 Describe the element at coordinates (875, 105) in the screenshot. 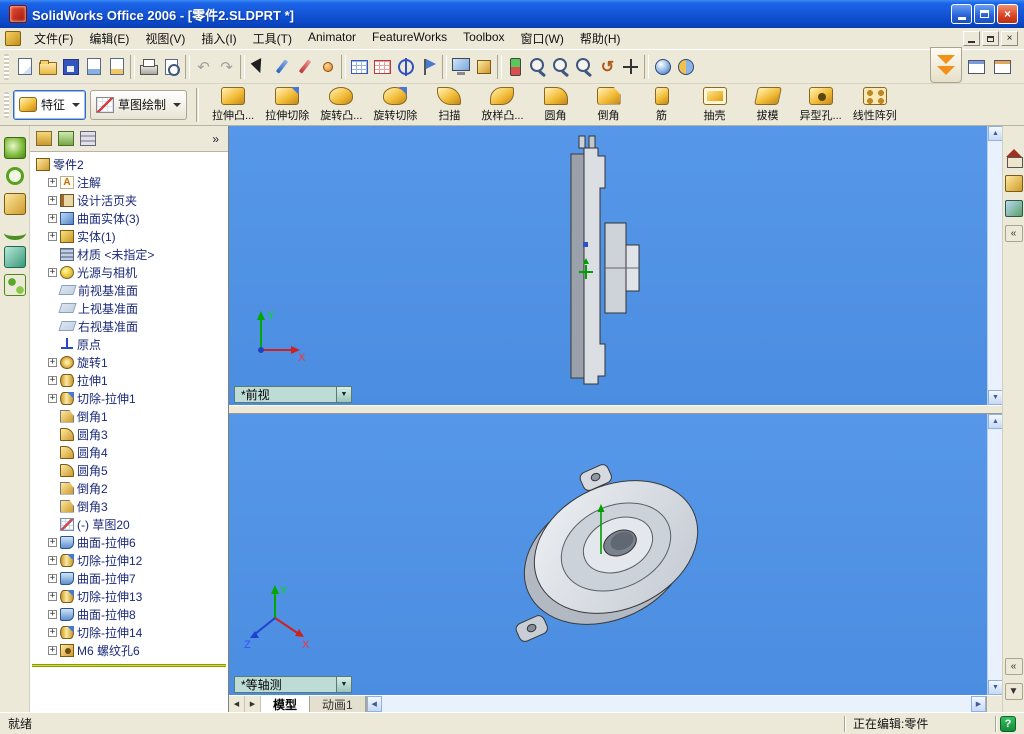

I see `feature-button: 线性阵列` at that location.